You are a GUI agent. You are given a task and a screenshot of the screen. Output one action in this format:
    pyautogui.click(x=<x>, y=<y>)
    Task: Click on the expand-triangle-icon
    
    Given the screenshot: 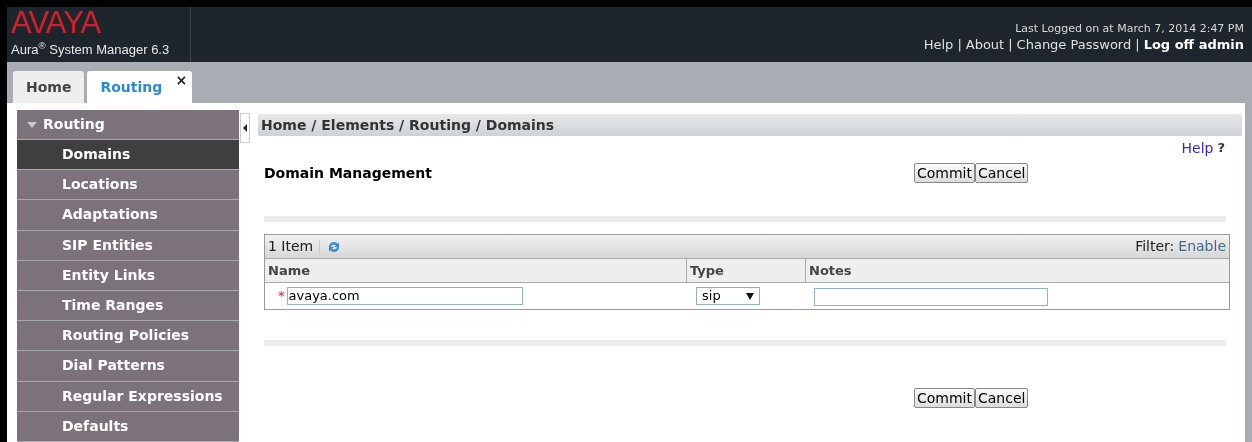 What is the action you would take?
    pyautogui.click(x=32, y=124)
    